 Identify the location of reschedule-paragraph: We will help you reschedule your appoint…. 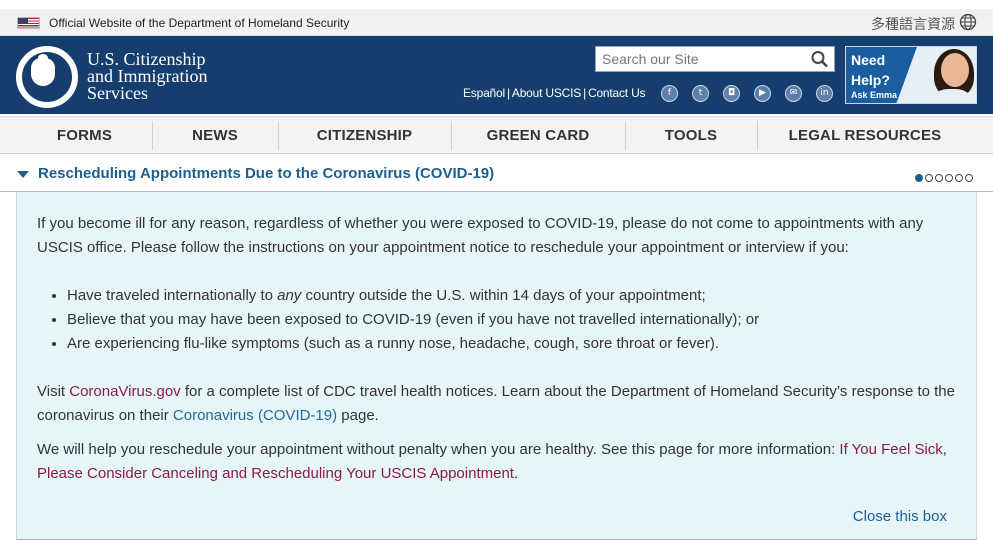
(492, 461).